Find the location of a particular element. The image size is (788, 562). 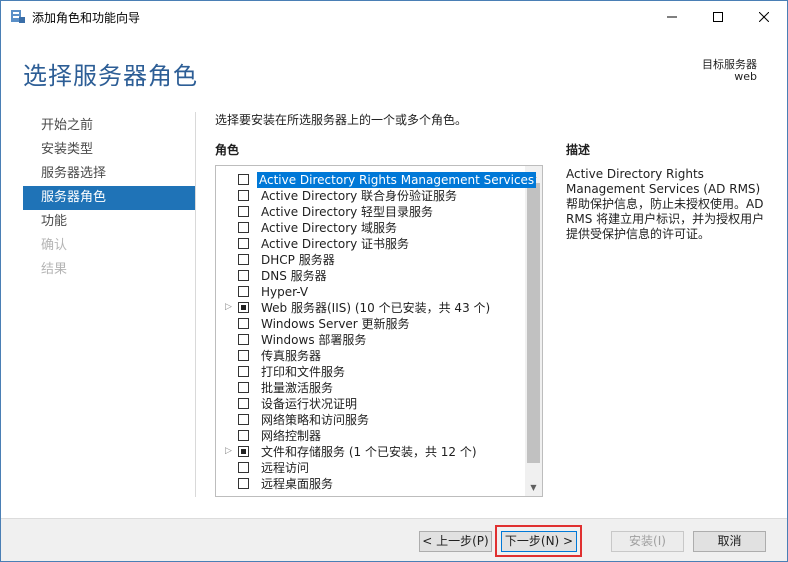

wizard-footer: < 上一步(P) 下一步(N) > 安装(I) 取消 is located at coordinates (394, 539).